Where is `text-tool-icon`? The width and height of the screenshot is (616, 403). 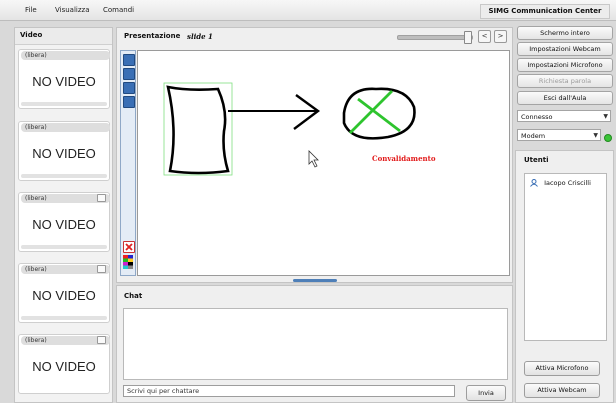
text-tool-icon is located at coordinates (129, 74).